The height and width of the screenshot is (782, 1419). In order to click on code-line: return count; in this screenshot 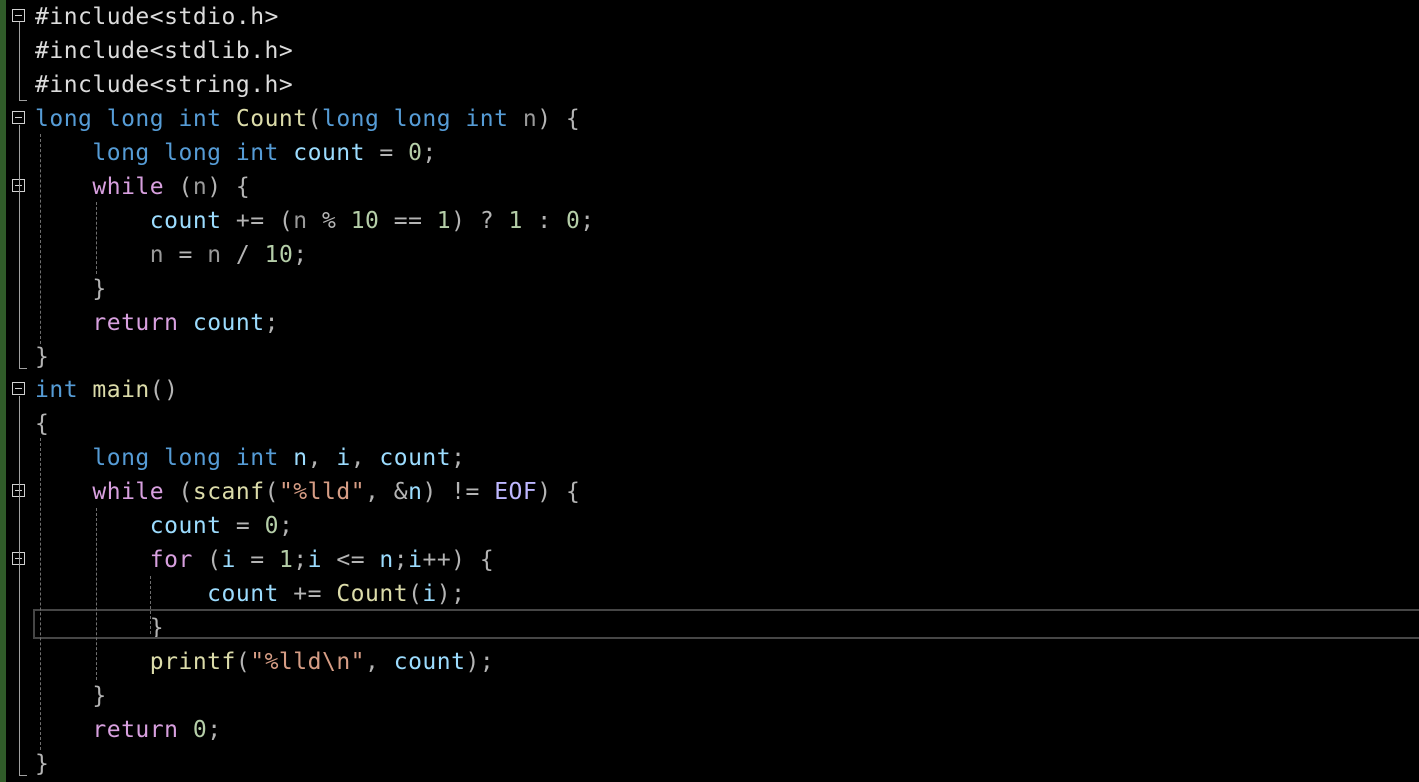, I will do `click(709, 323)`.